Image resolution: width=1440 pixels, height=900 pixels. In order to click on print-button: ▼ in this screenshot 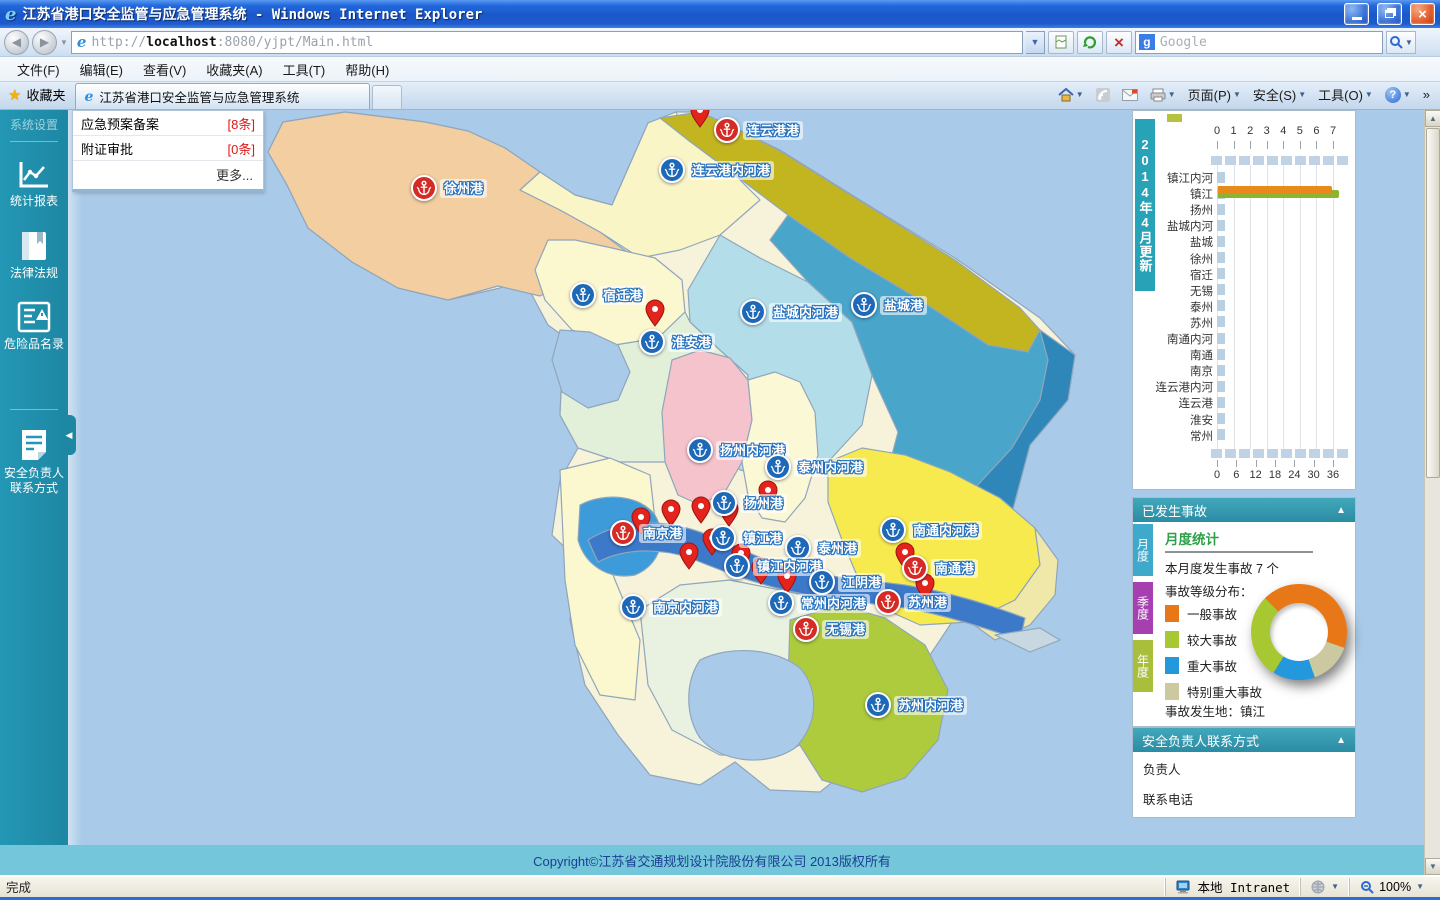, I will do `click(1163, 95)`.